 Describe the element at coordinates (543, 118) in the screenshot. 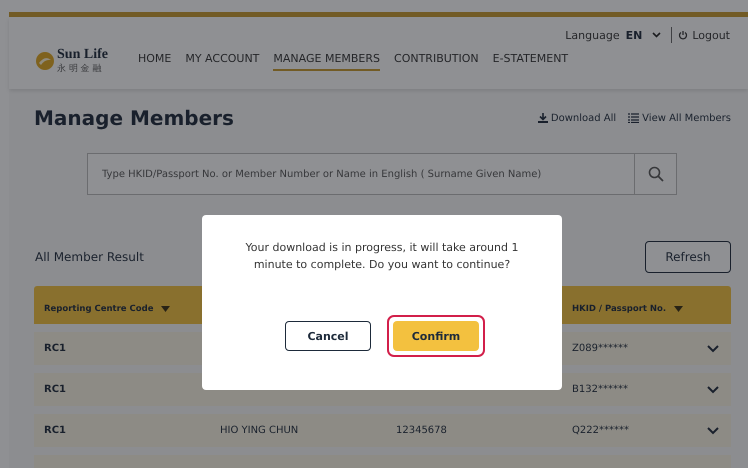

I see `download-icon` at that location.